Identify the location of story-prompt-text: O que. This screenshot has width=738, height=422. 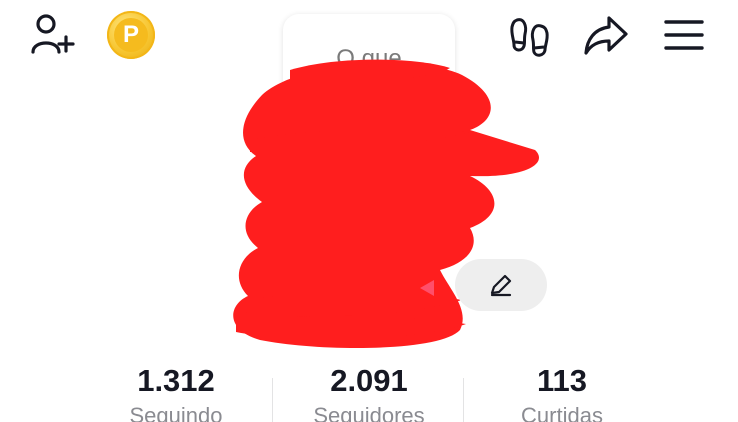
(369, 58).